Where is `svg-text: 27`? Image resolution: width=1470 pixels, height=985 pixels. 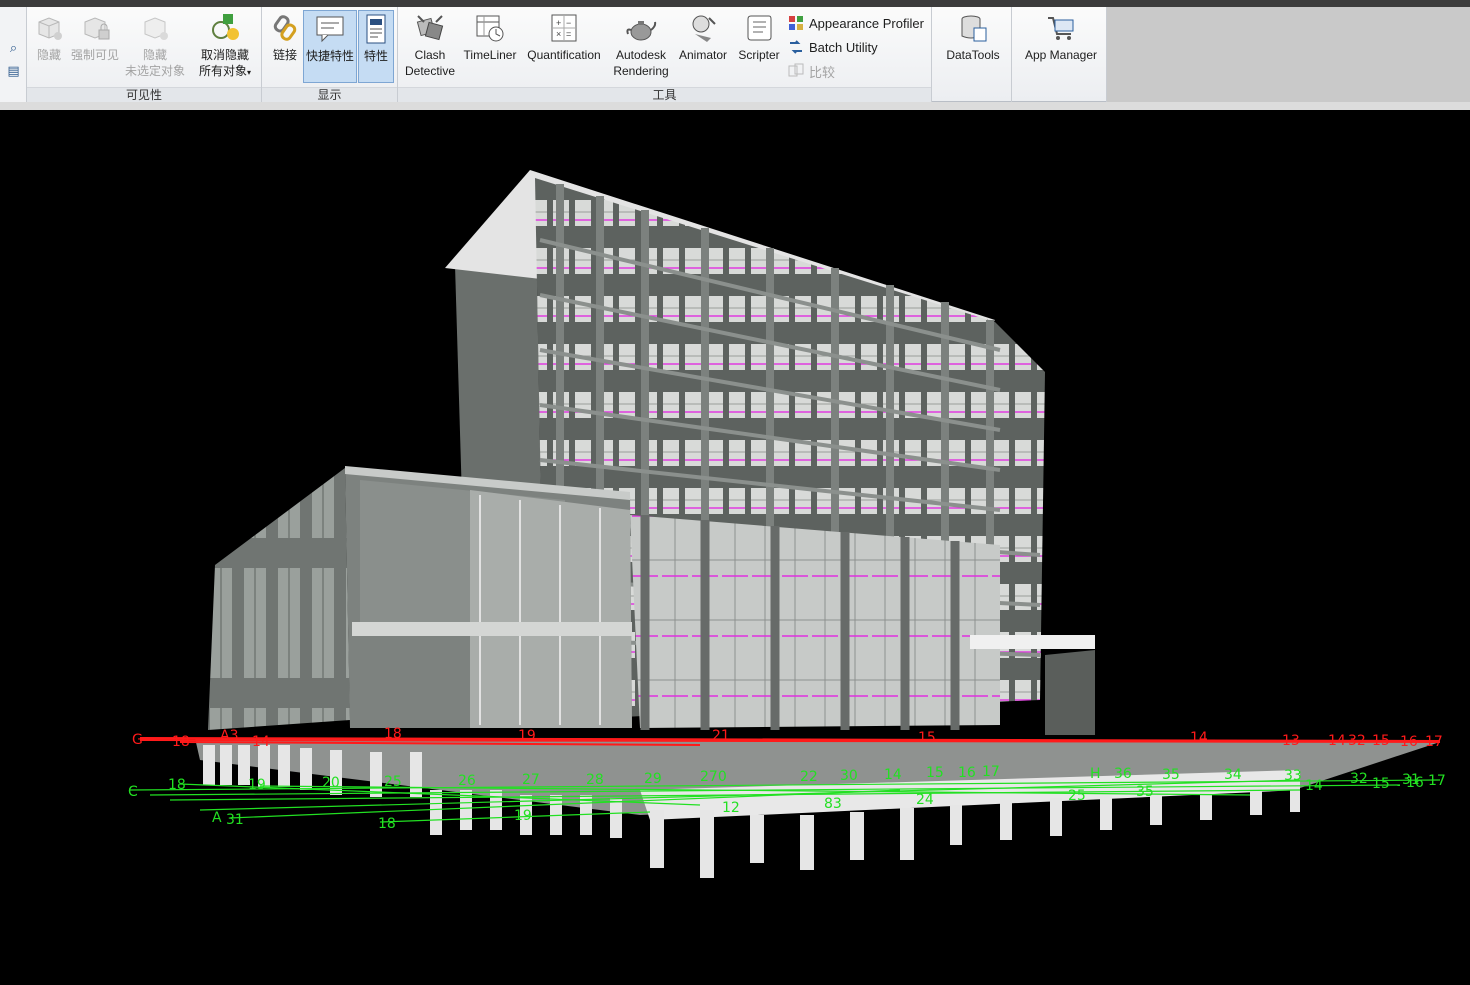
svg-text: 27 is located at coordinates (531, 780).